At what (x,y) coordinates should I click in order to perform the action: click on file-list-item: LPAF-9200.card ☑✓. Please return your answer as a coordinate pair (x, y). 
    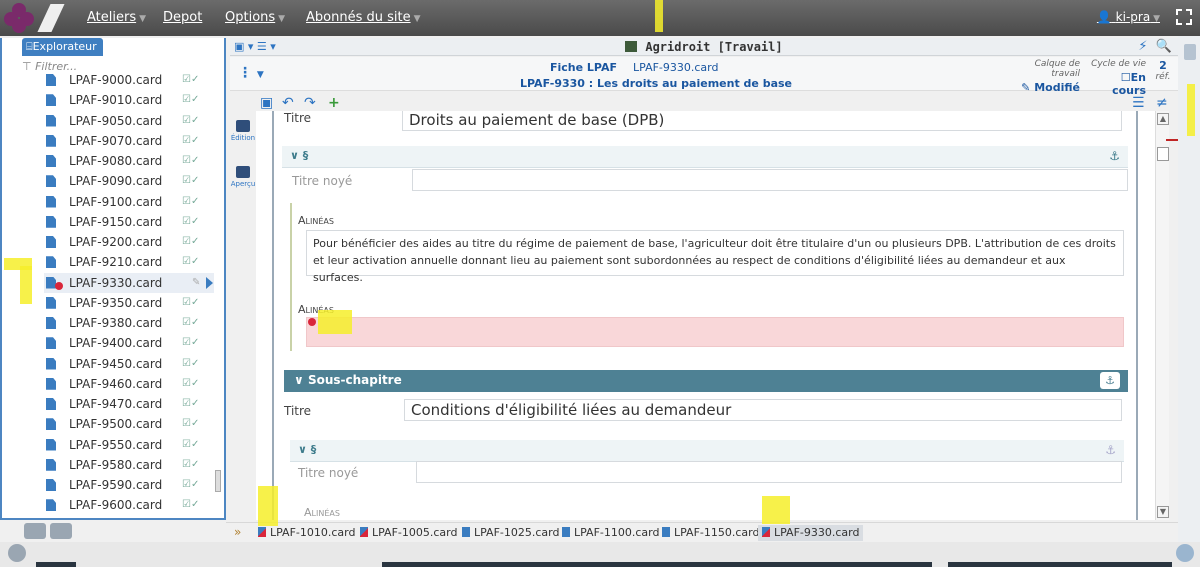
    Looking at the image, I should click on (129, 242).